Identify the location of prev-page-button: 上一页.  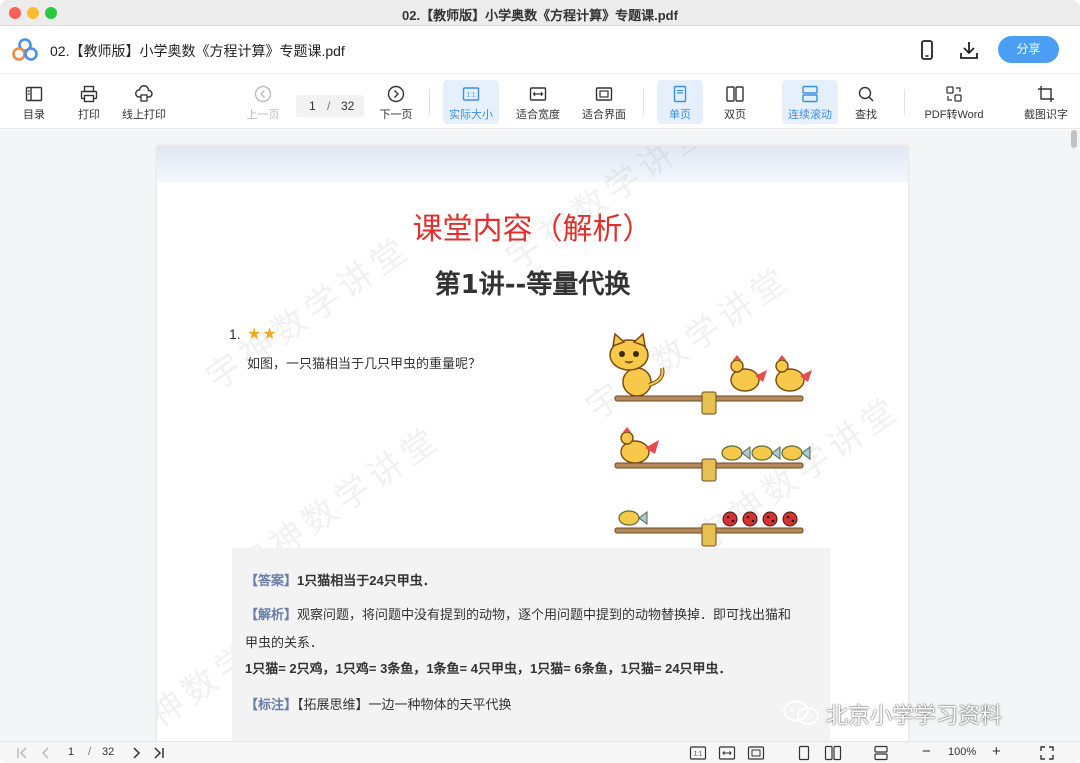
(263, 102).